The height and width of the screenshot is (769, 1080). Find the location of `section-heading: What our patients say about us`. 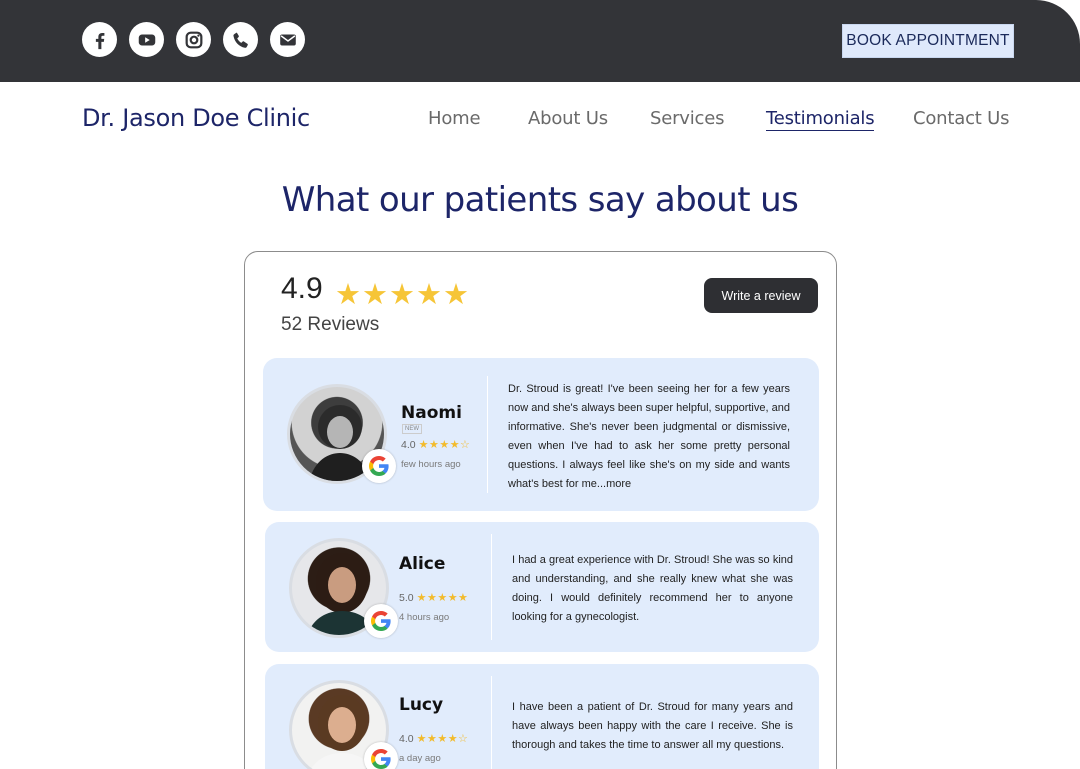

section-heading: What our patients say about us is located at coordinates (540, 200).